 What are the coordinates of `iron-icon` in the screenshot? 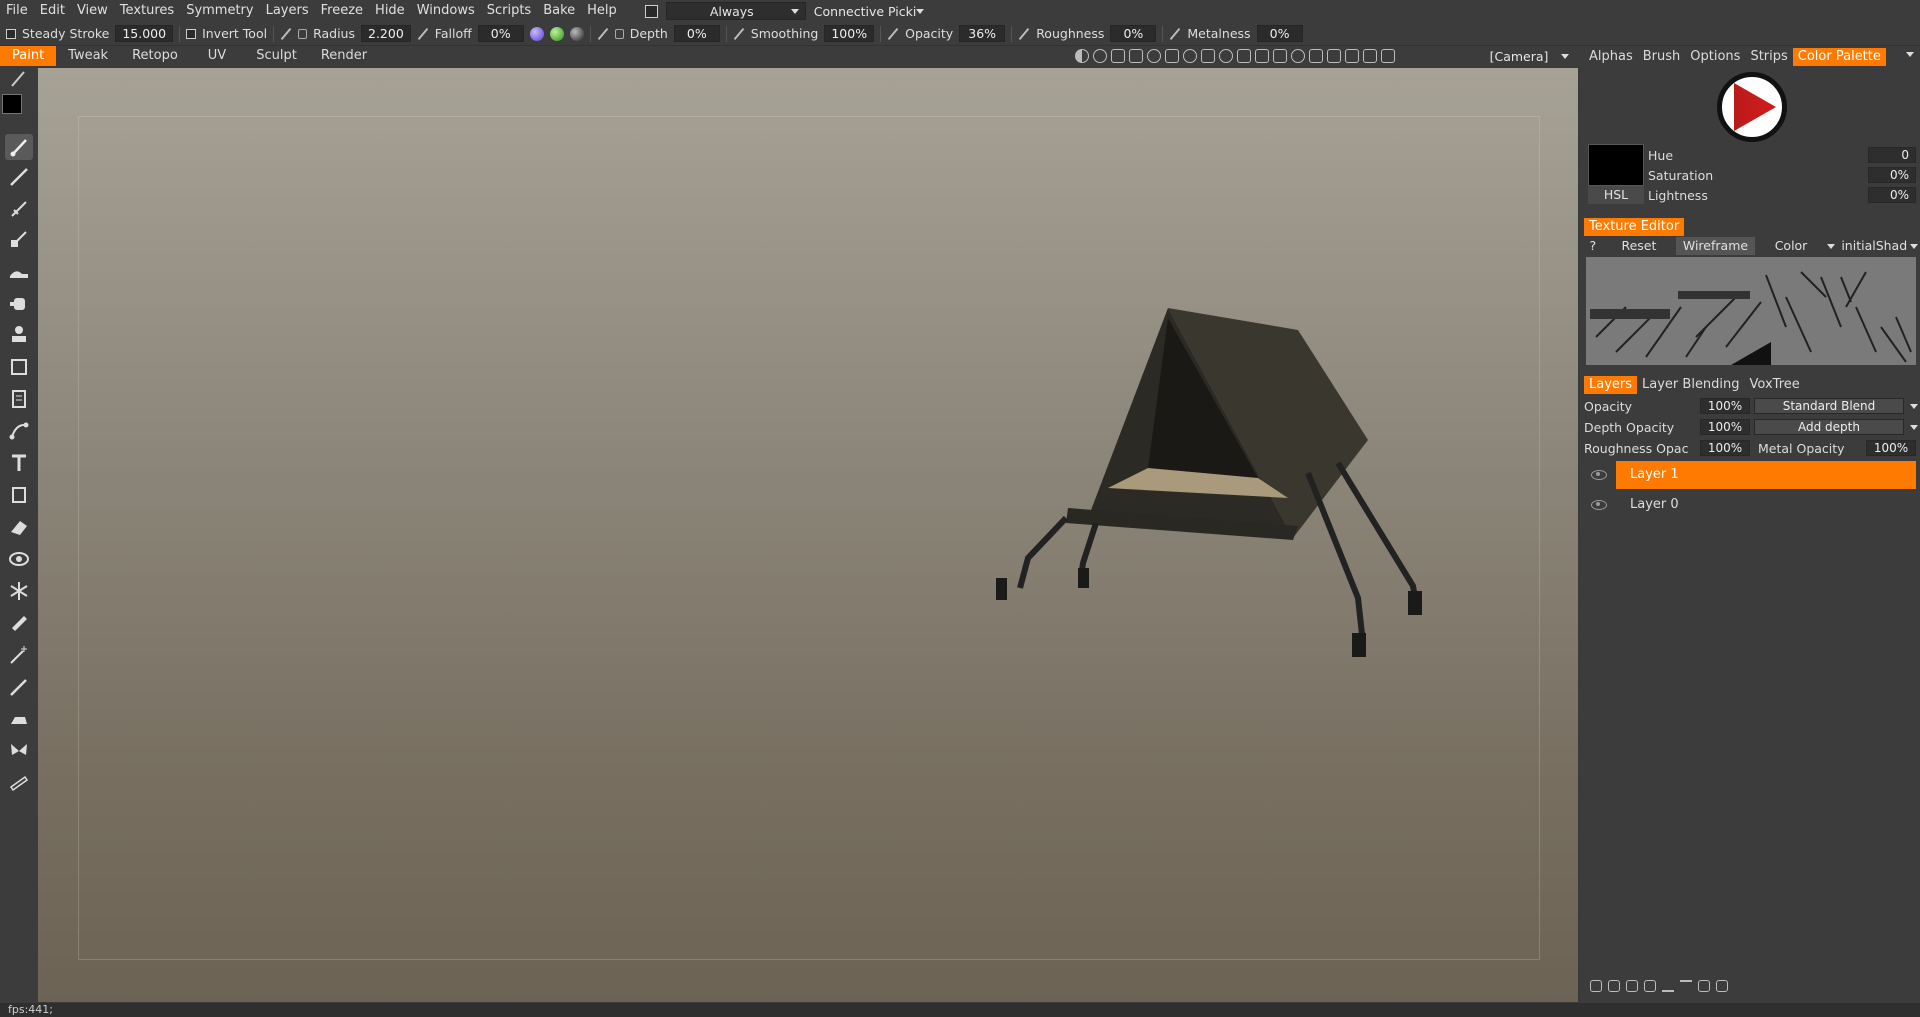 It's located at (19, 719).